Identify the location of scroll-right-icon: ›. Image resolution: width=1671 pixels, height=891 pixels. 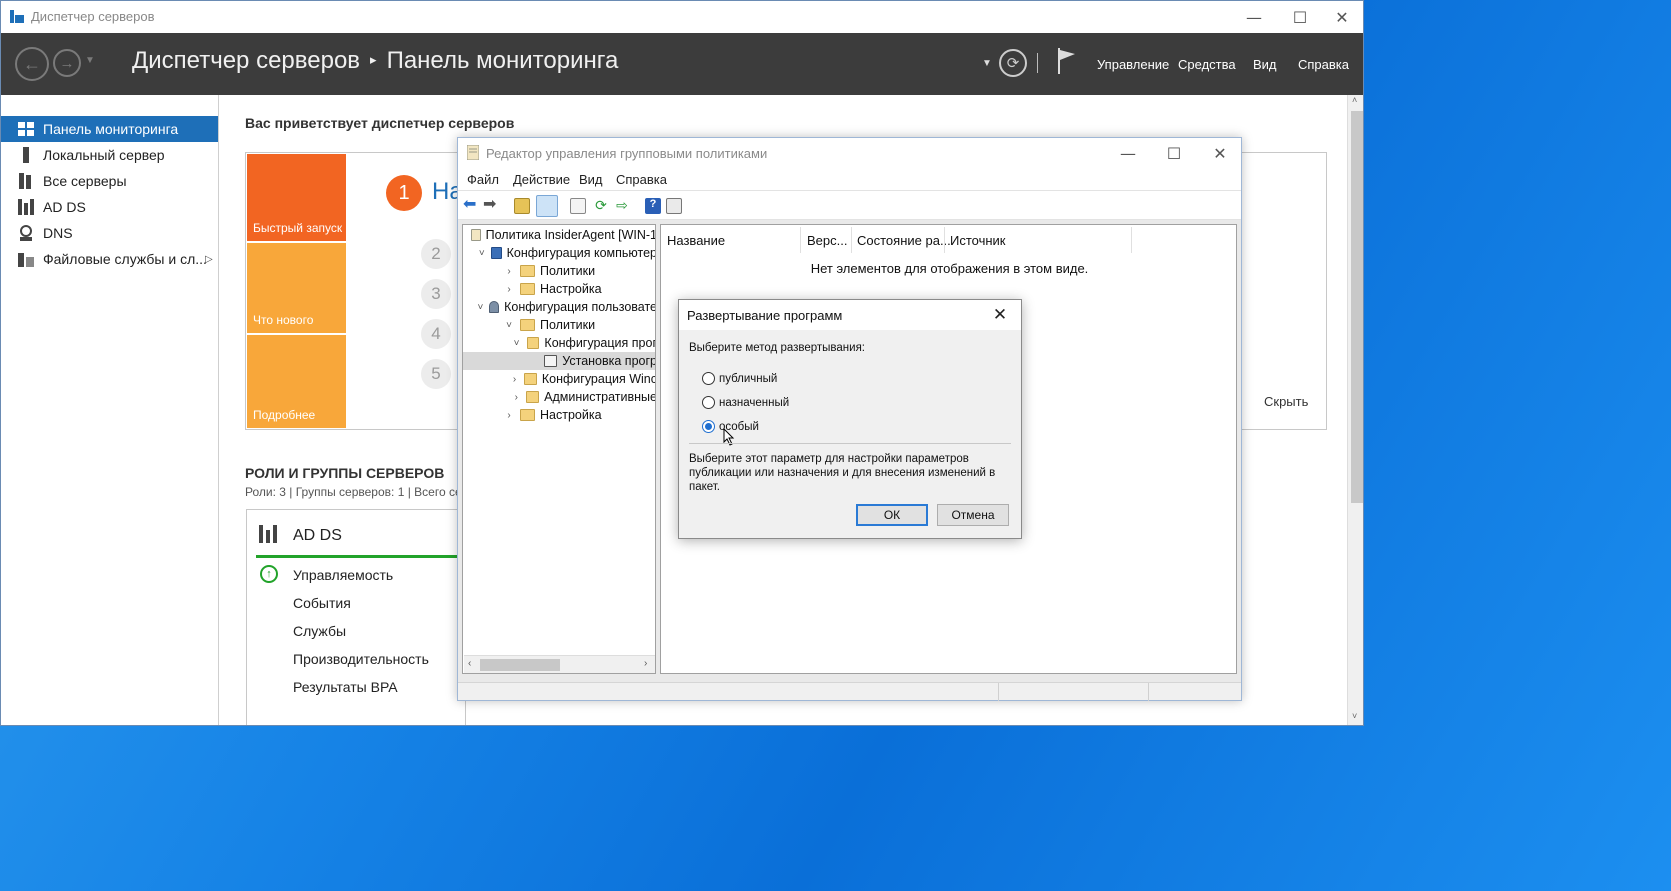
(645, 663).